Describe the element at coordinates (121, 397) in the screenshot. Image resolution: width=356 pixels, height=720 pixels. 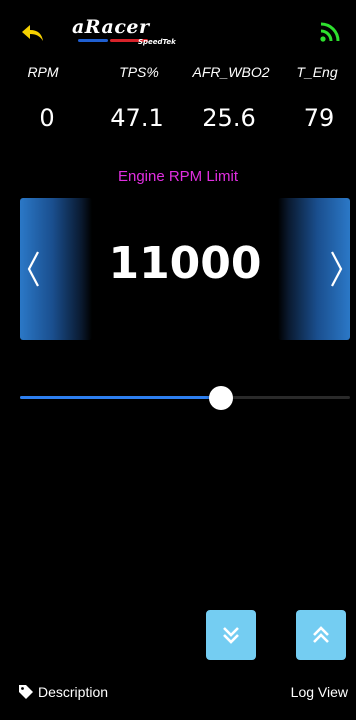
I see `slider-fill` at that location.